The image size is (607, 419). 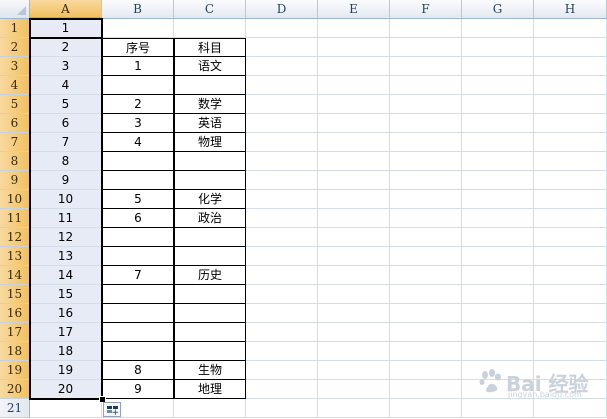 What do you see at coordinates (138, 47) in the screenshot?
I see `cell-b2: 序号` at bounding box center [138, 47].